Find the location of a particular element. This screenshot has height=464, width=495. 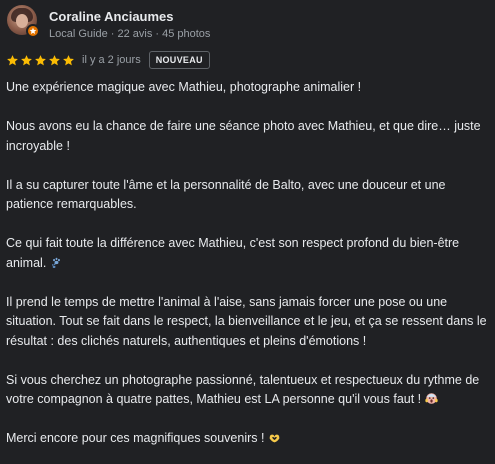

heart-hands-emoji-icon is located at coordinates (274, 438).